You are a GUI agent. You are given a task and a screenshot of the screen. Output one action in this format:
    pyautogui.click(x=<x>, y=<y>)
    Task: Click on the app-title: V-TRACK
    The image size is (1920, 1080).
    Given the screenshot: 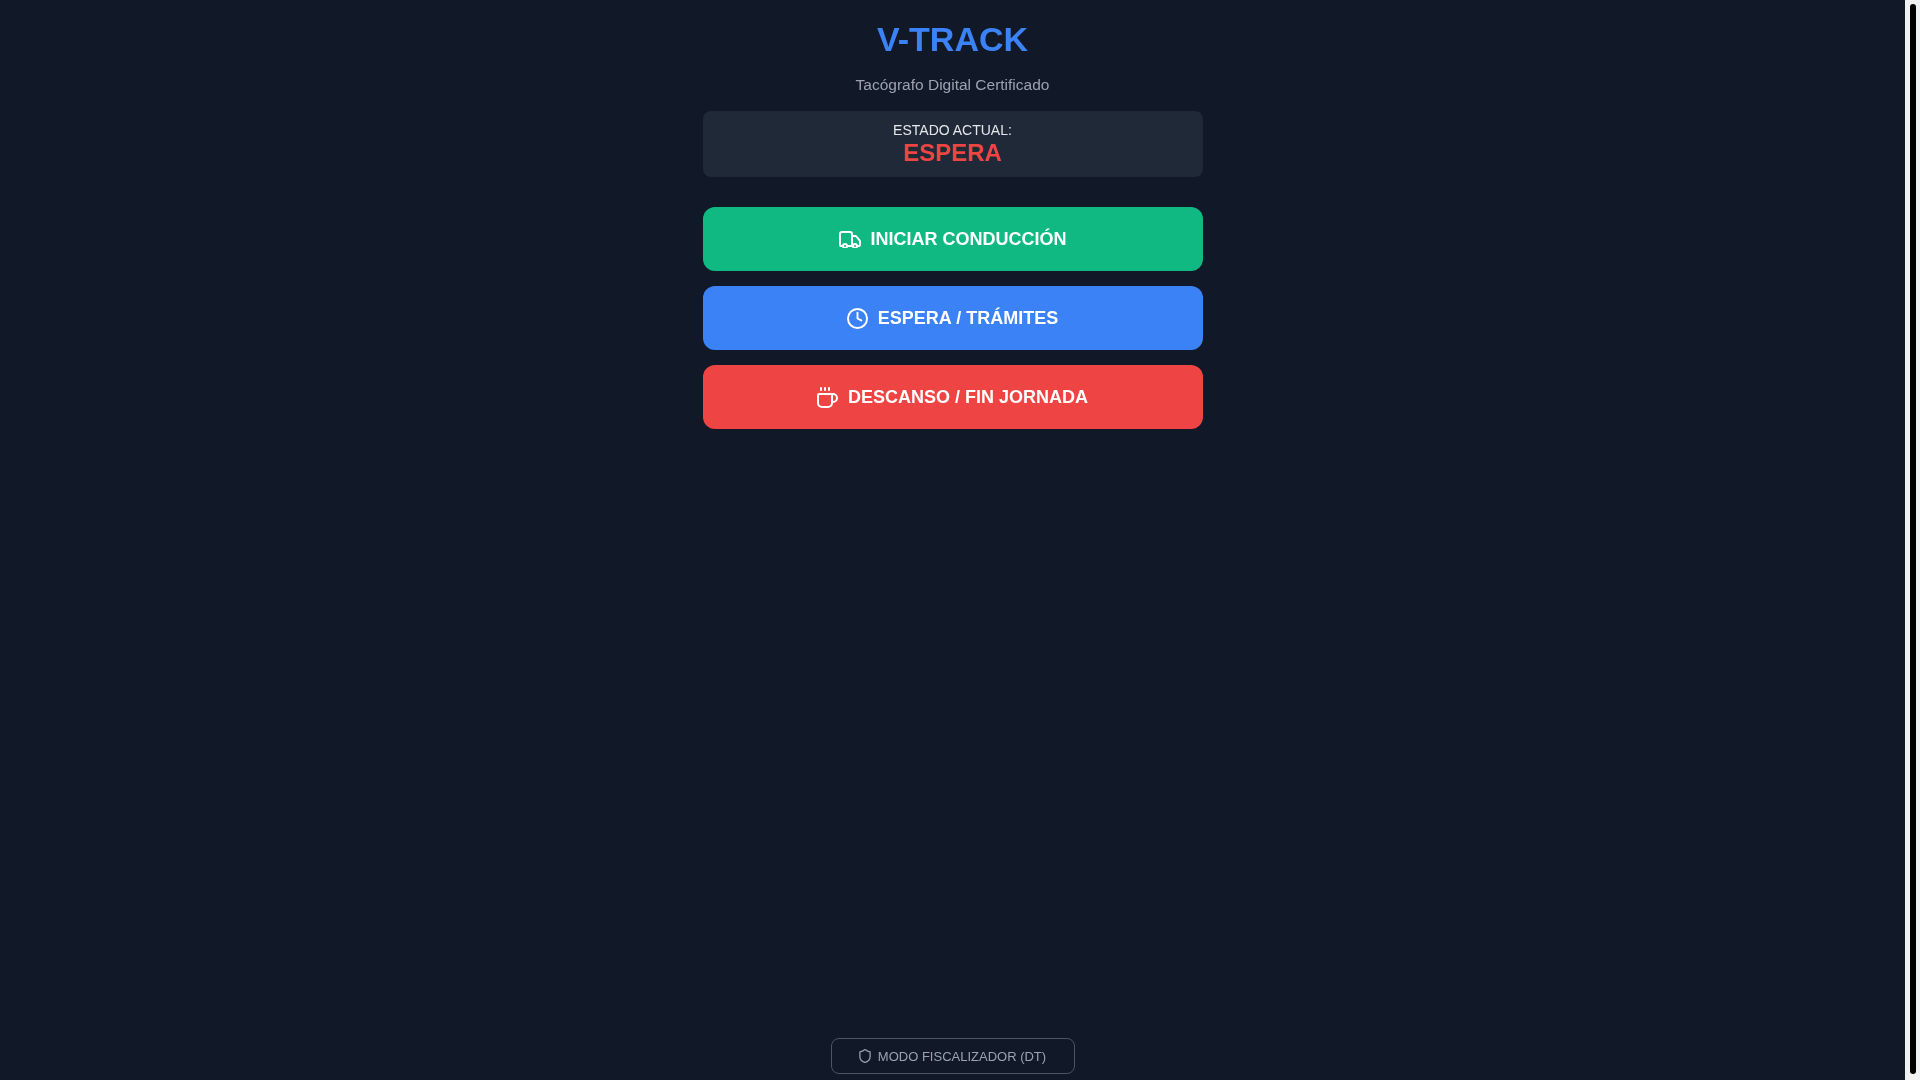 What is the action you would take?
    pyautogui.click(x=952, y=39)
    